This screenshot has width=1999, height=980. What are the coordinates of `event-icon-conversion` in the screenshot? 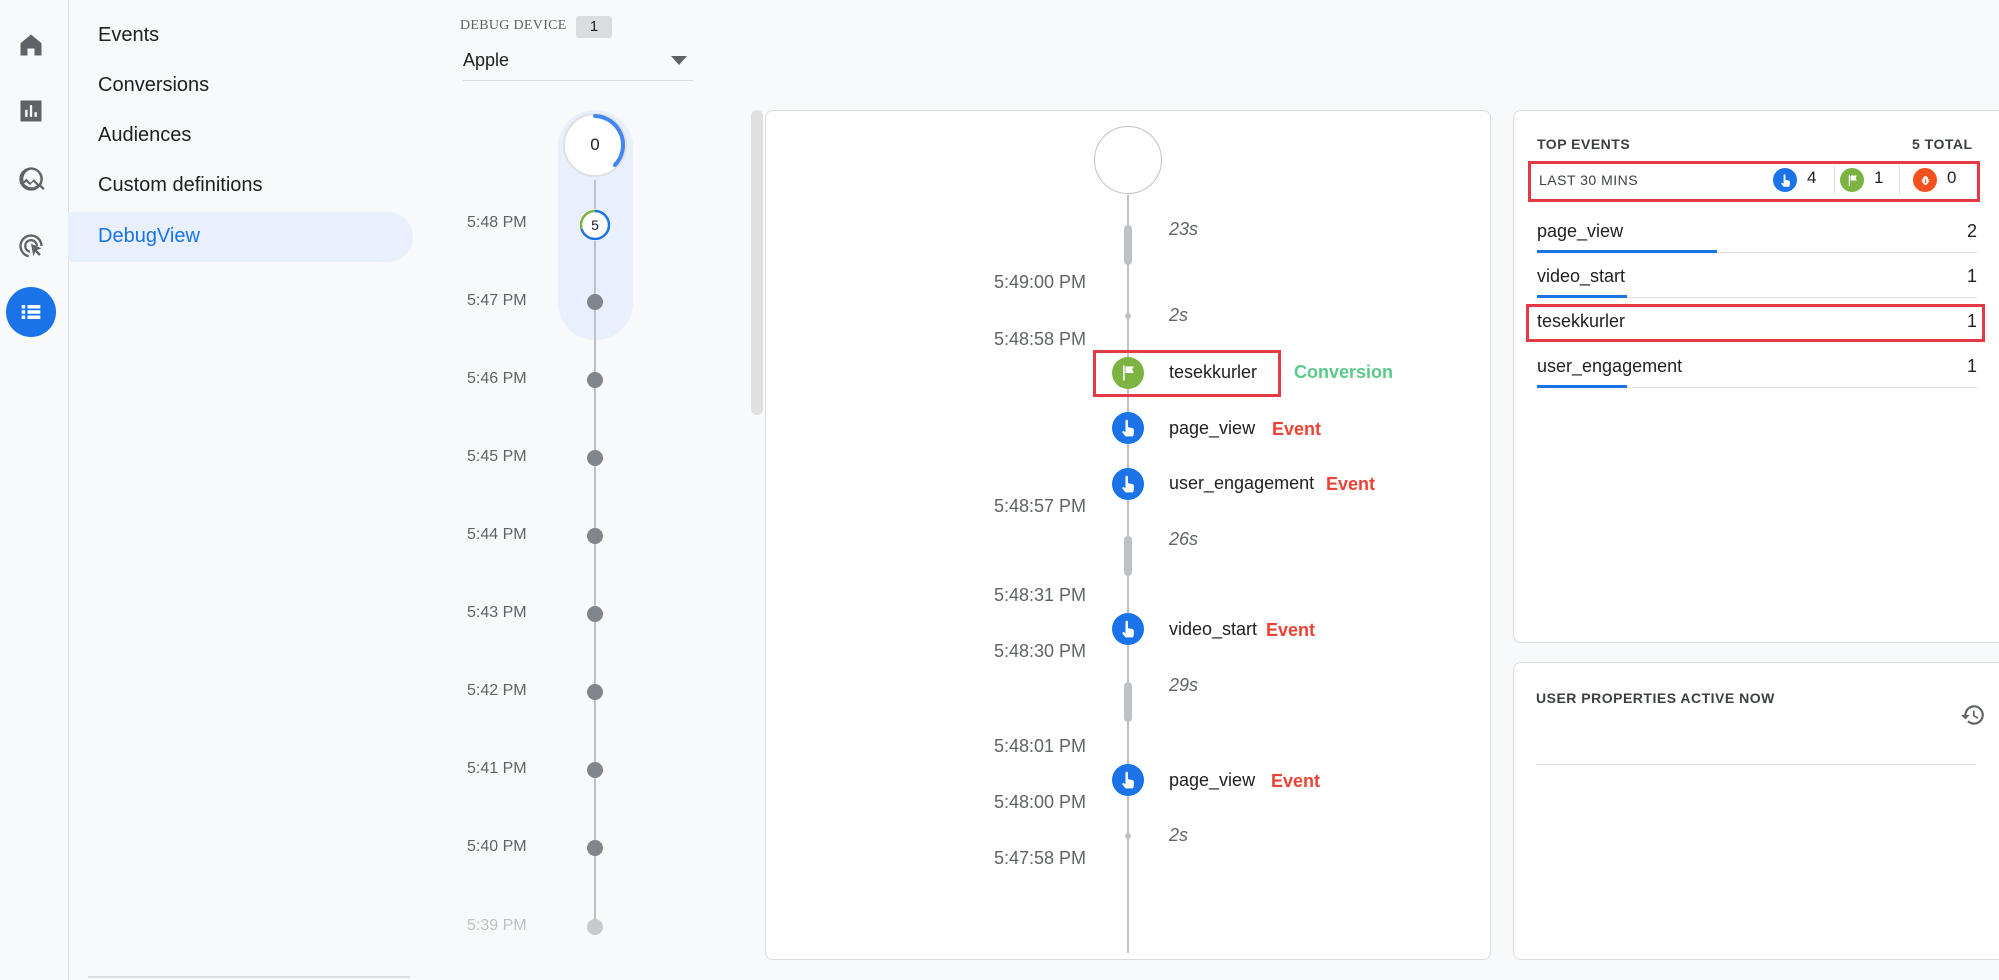 It's located at (1128, 373).